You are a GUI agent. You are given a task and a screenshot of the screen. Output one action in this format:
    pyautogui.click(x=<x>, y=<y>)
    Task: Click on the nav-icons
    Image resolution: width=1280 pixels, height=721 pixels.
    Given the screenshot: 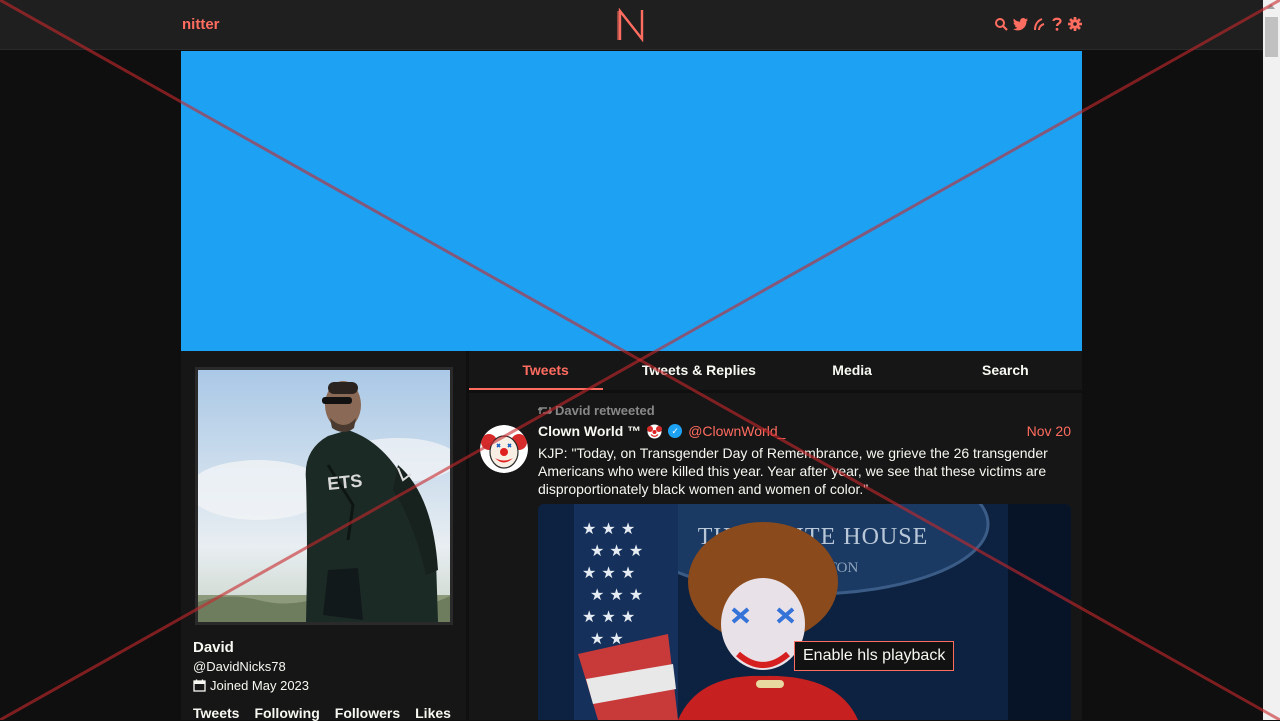 What is the action you would take?
    pyautogui.click(x=1038, y=24)
    